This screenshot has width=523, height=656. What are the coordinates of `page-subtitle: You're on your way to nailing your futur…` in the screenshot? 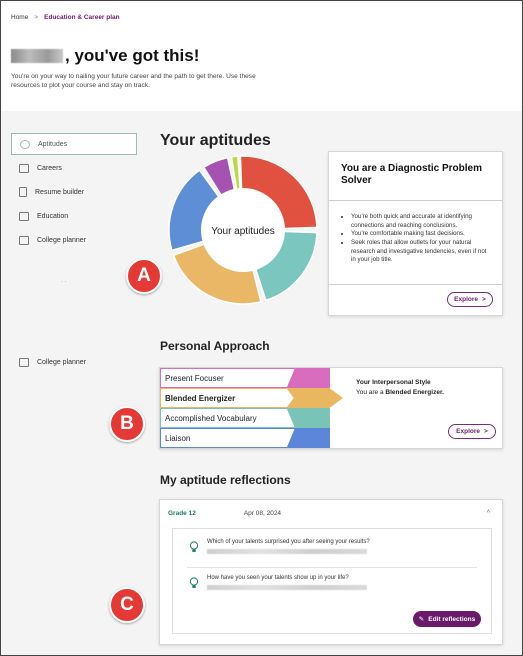 It's located at (133, 81).